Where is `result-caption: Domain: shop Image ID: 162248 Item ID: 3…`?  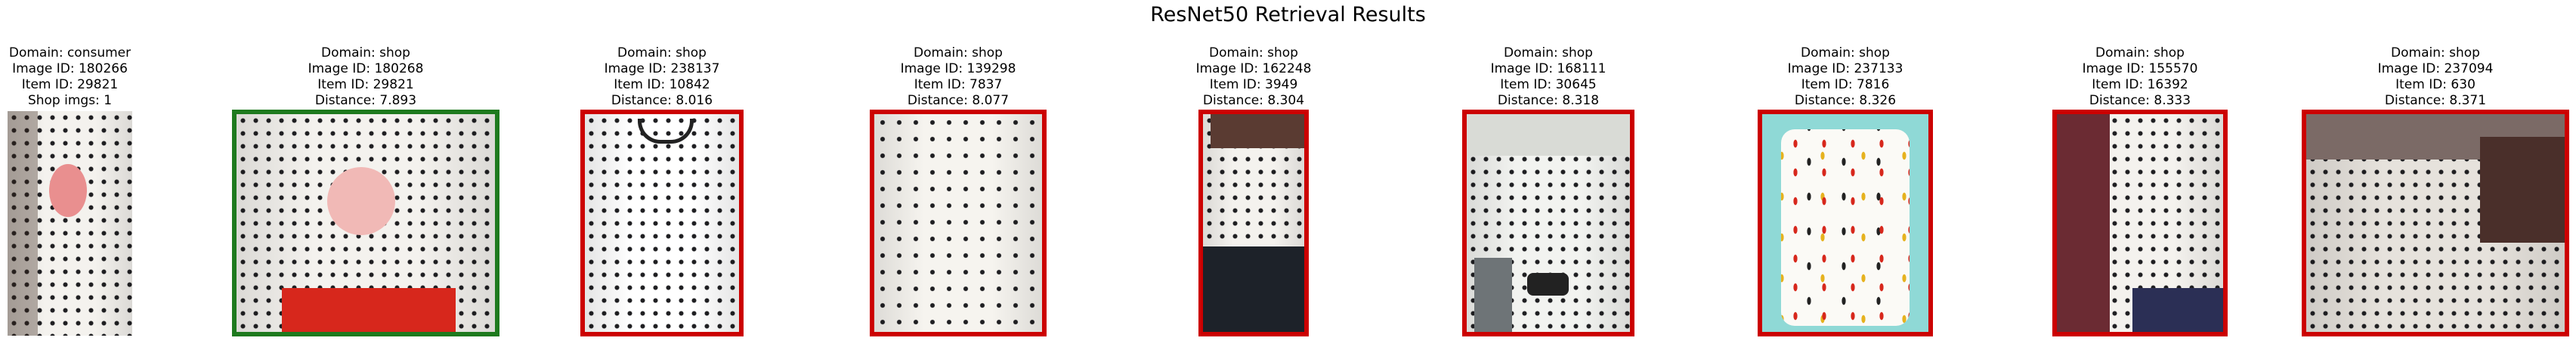 result-caption: Domain: shop Image ID: 162248 Item ID: 3… is located at coordinates (1253, 77).